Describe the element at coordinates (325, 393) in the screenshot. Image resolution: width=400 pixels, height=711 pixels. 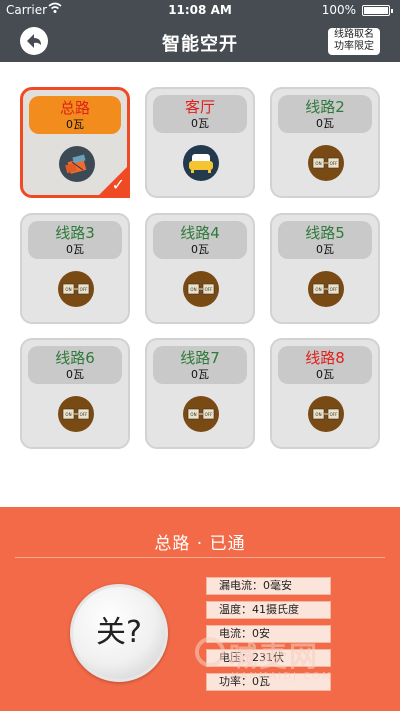
I see `circuit-card-line-8: 线路8 0瓦 ON OFF` at that location.